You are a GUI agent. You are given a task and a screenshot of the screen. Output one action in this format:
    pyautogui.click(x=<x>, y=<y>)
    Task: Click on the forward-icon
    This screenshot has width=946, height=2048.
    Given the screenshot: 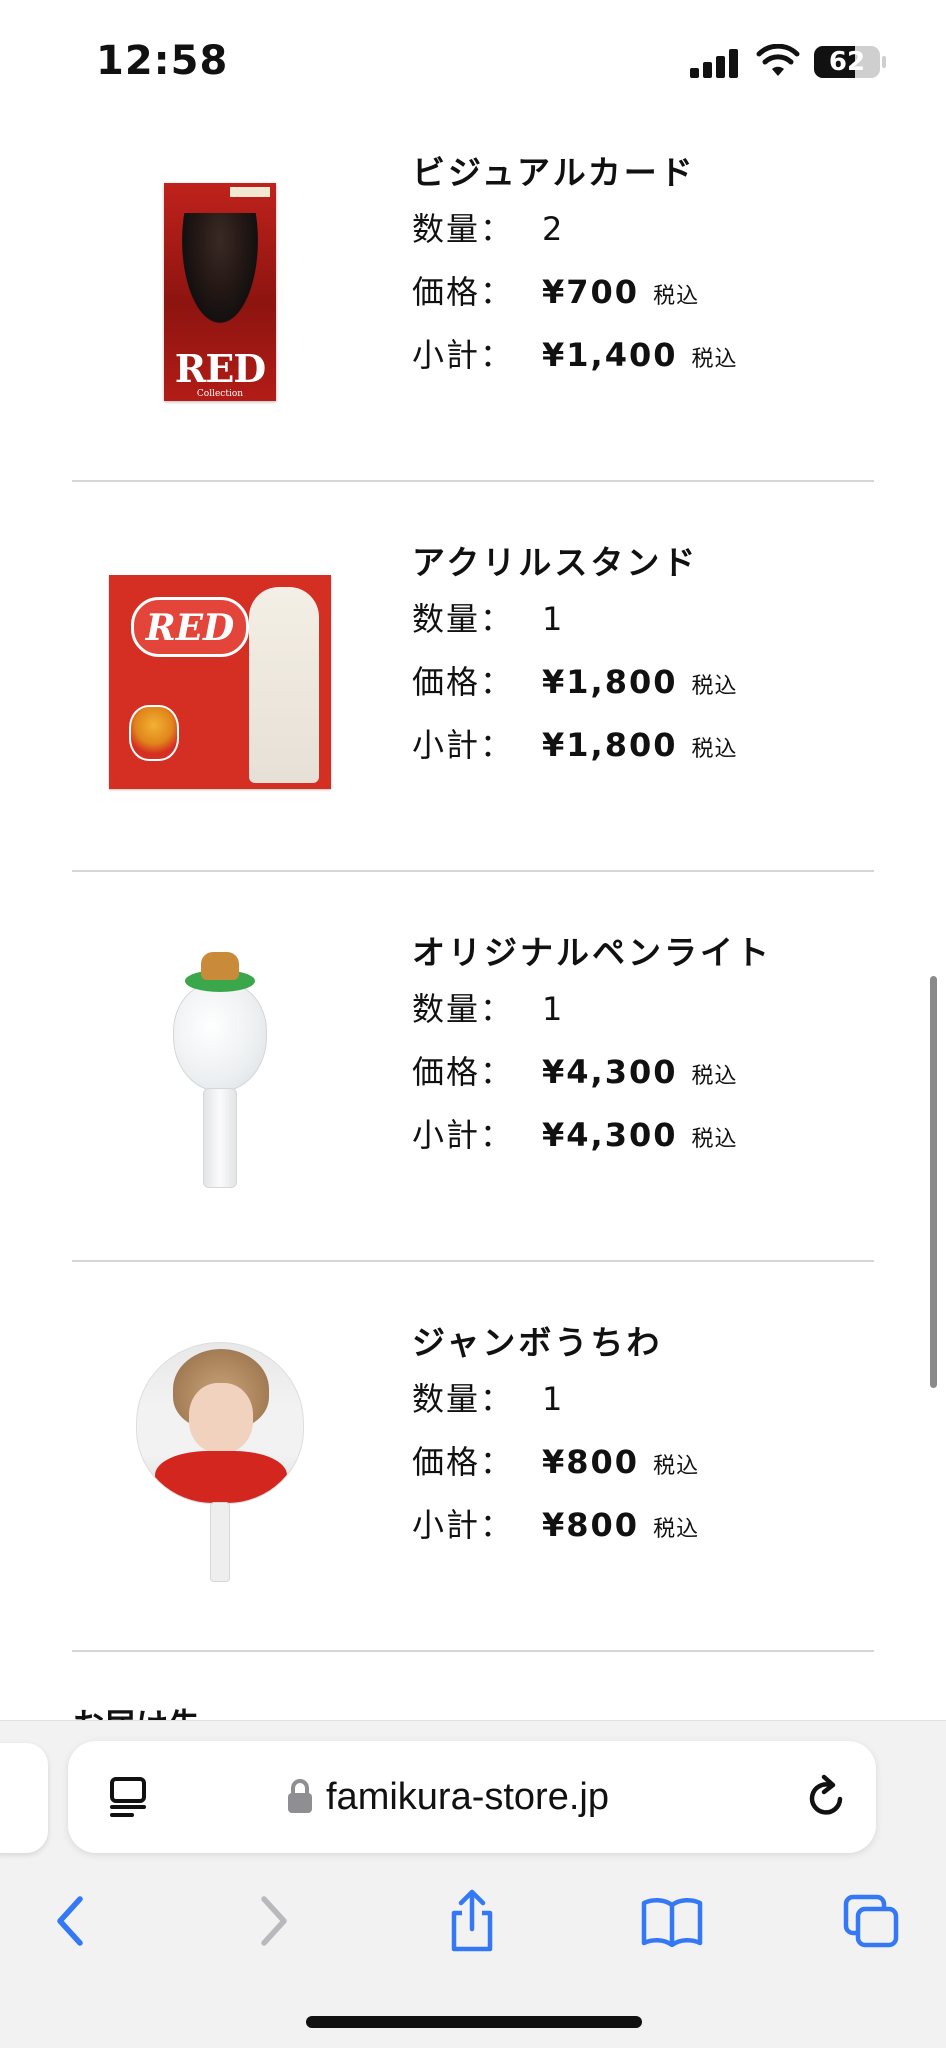 What is the action you would take?
    pyautogui.click(x=274, y=1921)
    